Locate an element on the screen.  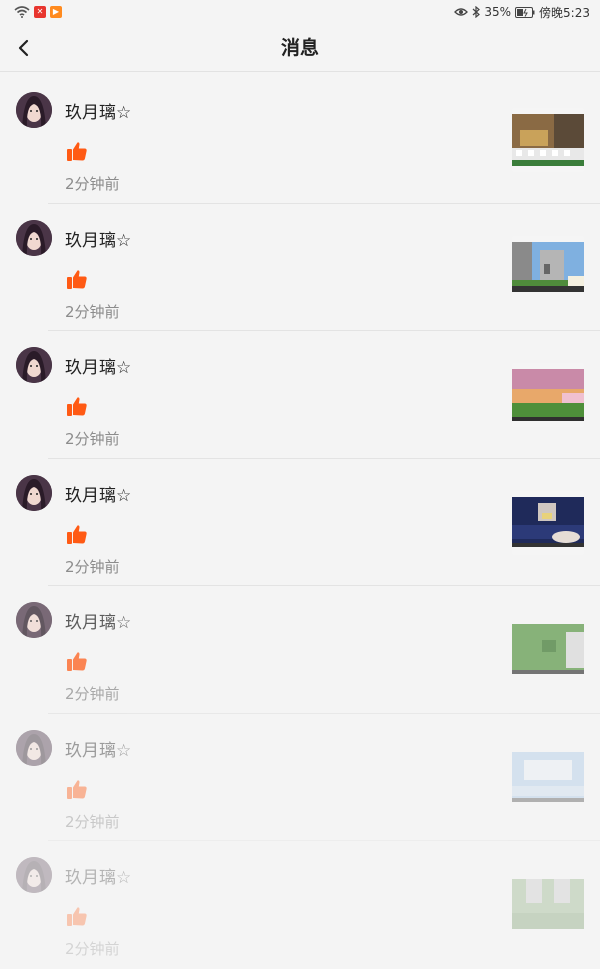
battery-icon is located at coordinates (525, 12).